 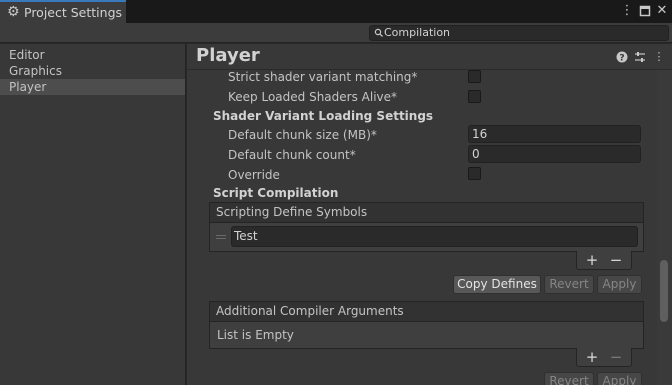 What do you see at coordinates (27, 55) in the screenshot?
I see `sidebar-item-label: Editor` at bounding box center [27, 55].